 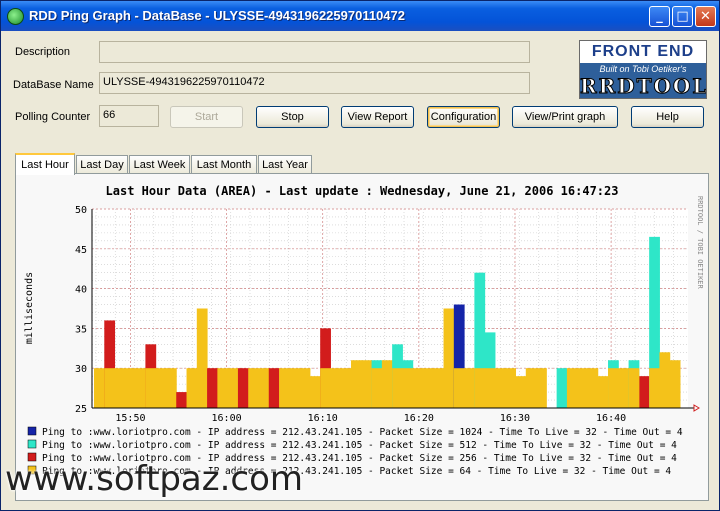 What do you see at coordinates (159, 164) in the screenshot?
I see `tab-last-week: Last Week` at bounding box center [159, 164].